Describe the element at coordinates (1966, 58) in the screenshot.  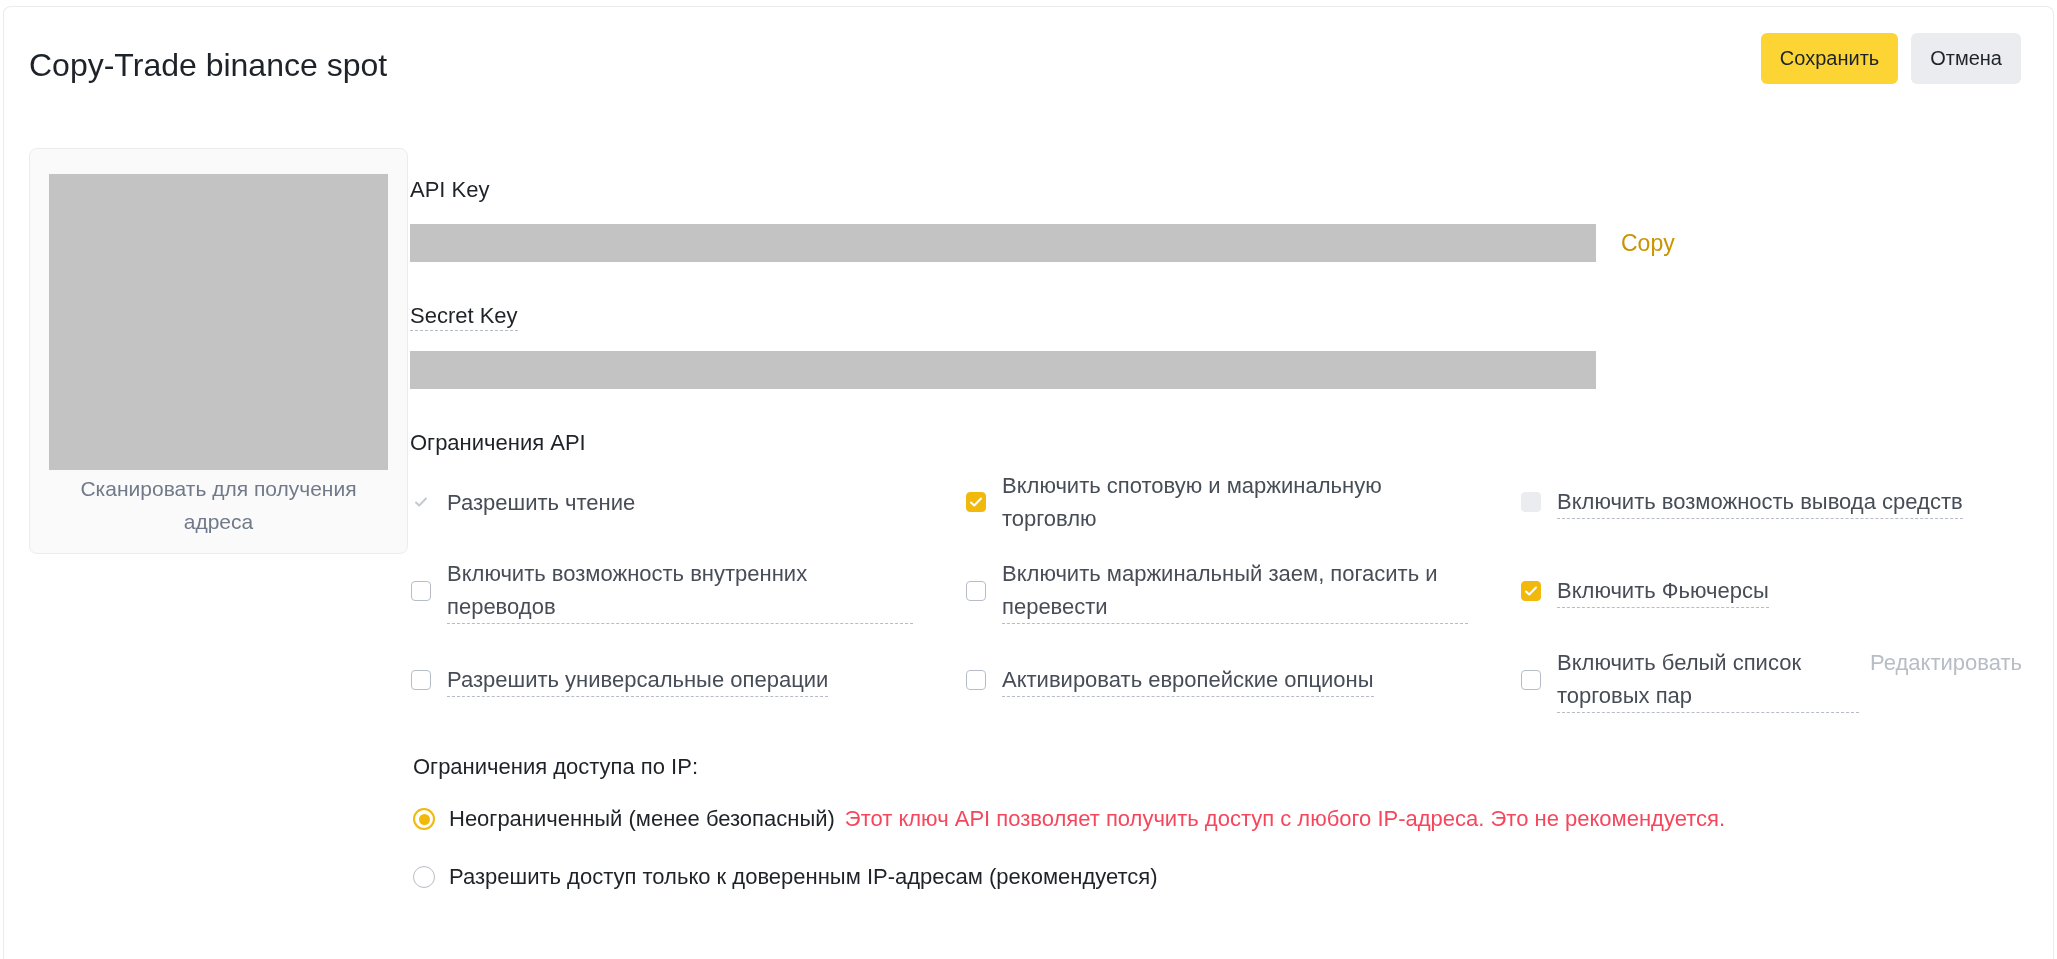
I see `cancel-button: Отмена` at that location.